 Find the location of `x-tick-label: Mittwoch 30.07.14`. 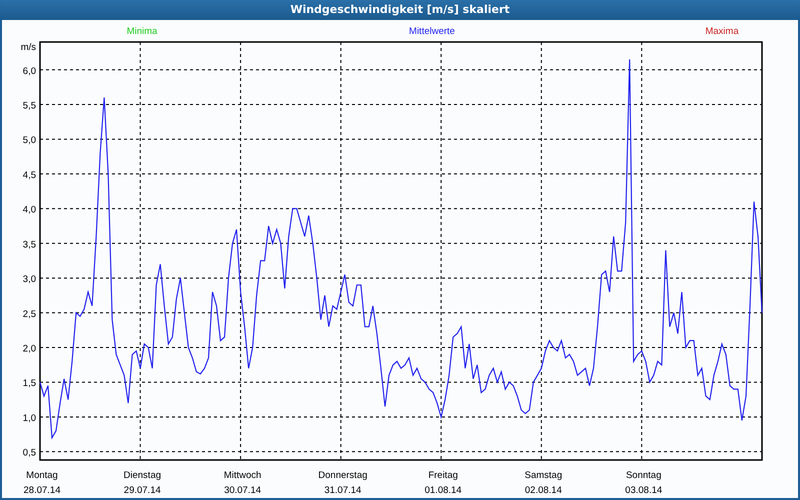

x-tick-label: Mittwoch 30.07.14 is located at coordinates (243, 483).